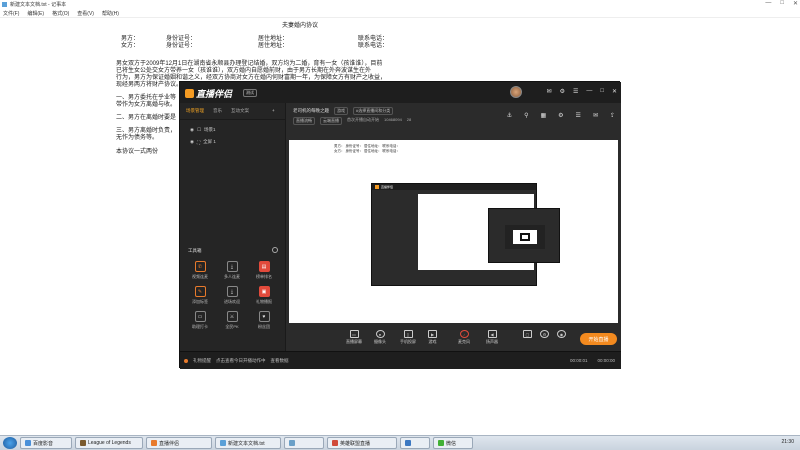 The height and width of the screenshot is (450, 800). What do you see at coordinates (179, 443) in the screenshot?
I see `taskbar-item: 直播伴侣` at bounding box center [179, 443].